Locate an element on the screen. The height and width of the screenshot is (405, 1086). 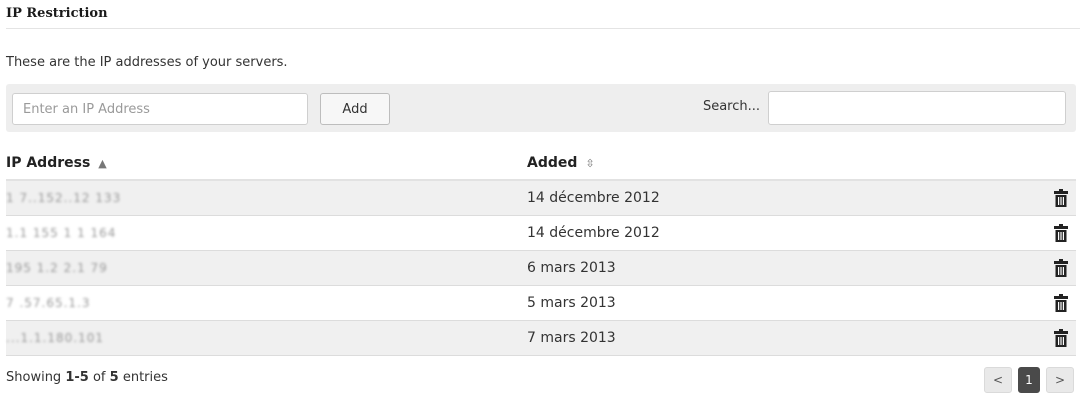
added-cell: 5 mars 2013 is located at coordinates (571, 303).